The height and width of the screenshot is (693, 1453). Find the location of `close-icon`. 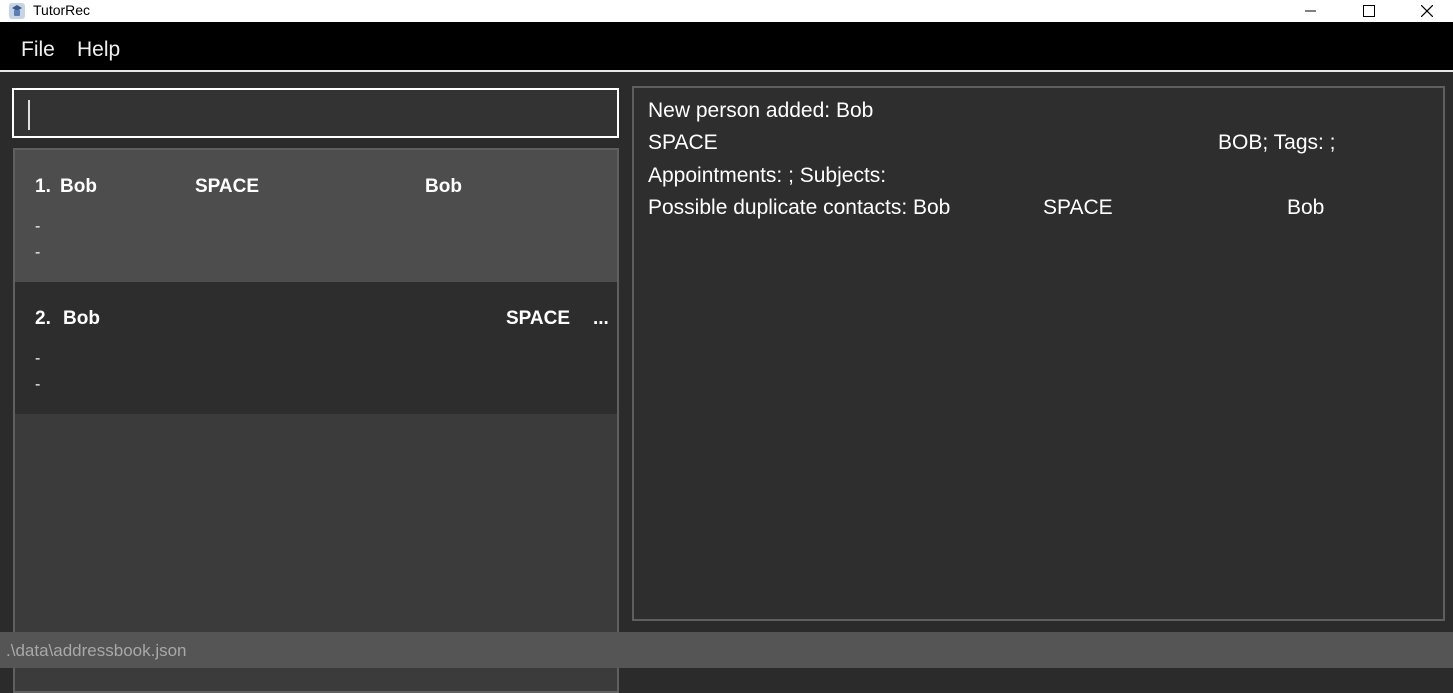

close-icon is located at coordinates (1427, 11).